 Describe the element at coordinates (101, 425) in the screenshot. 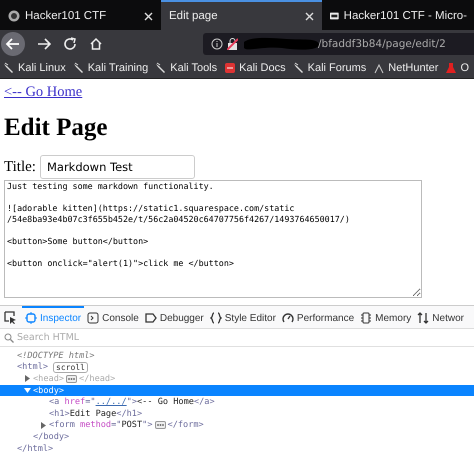

I see `markup-line: <form method="POST">` at that location.